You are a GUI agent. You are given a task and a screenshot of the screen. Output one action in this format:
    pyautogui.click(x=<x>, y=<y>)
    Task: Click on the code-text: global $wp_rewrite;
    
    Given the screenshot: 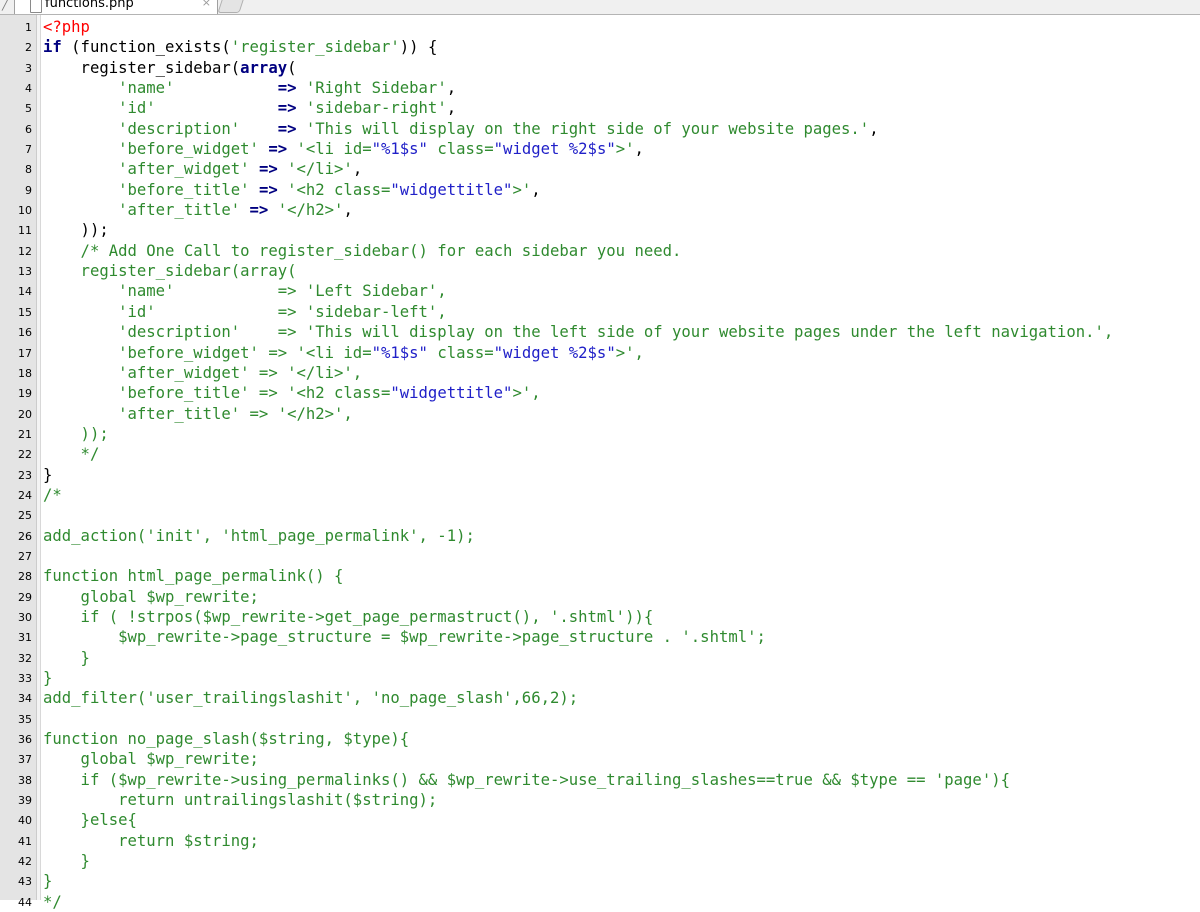 What is the action you would take?
    pyautogui.click(x=151, y=597)
    